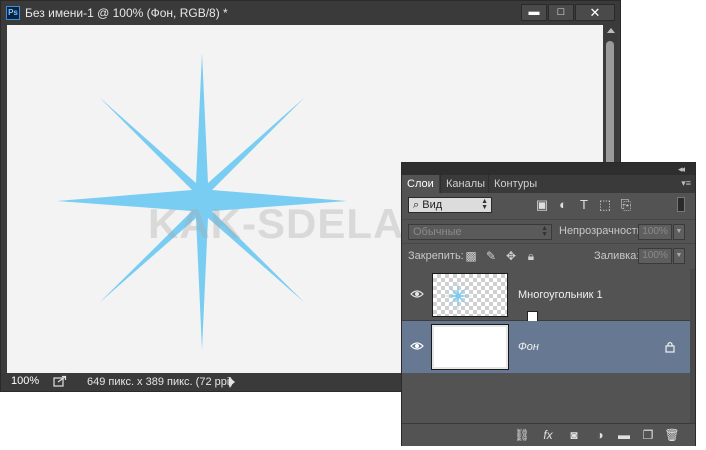  What do you see at coordinates (617, 256) in the screenshot?
I see `fill-label: Заливка:` at bounding box center [617, 256].